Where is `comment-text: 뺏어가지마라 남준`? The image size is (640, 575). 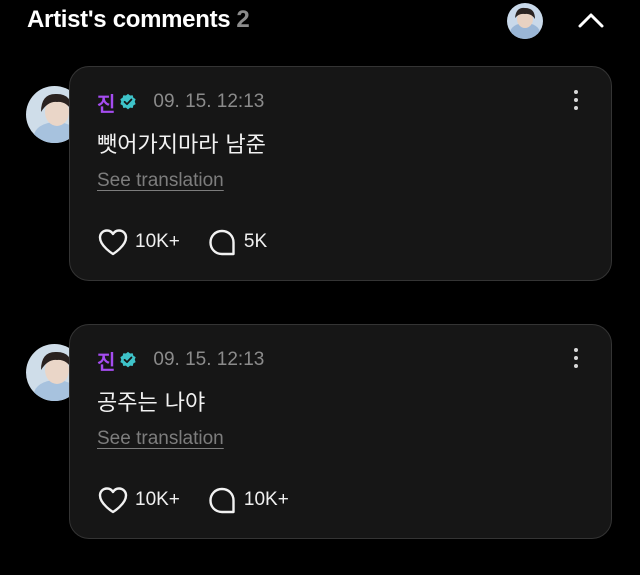 comment-text: 뺏어가지마라 남준 is located at coordinates (181, 145).